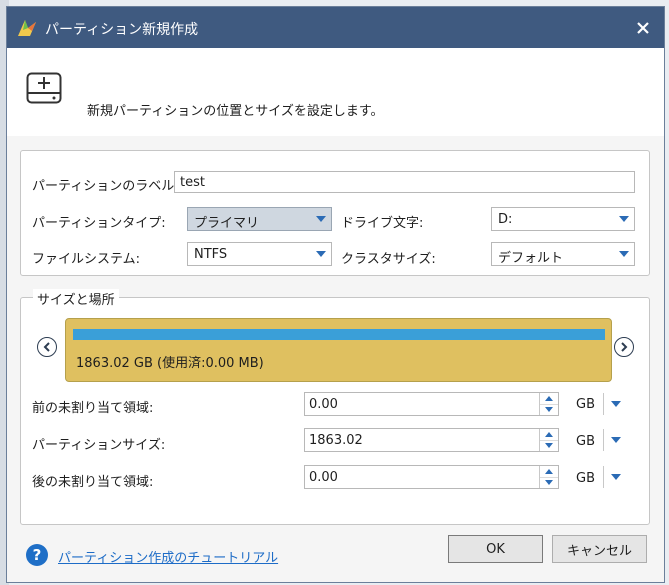 This screenshot has width=669, height=585. I want to click on unallocated-after-label: 後の未割り当て領域:, so click(93, 482).